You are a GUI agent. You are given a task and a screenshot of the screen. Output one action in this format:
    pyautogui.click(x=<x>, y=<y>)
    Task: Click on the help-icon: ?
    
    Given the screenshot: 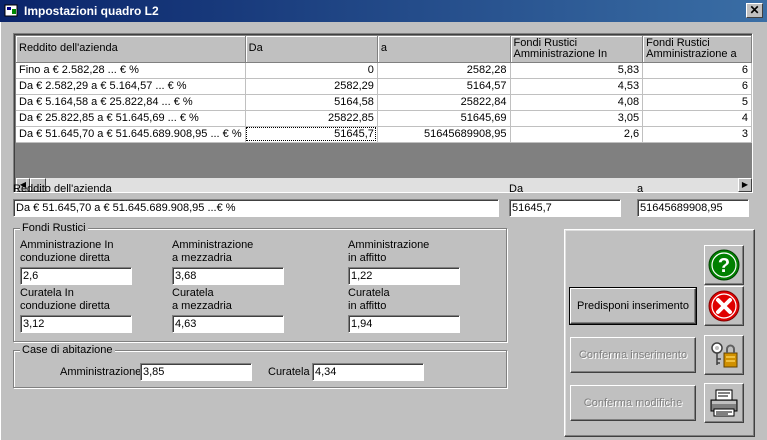 What is the action you would take?
    pyautogui.click(x=724, y=265)
    